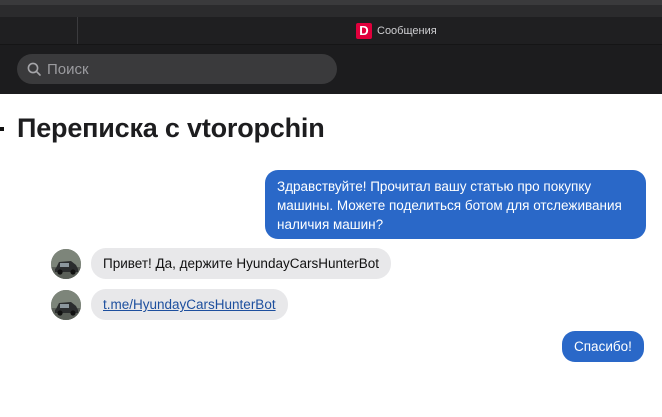 Image resolution: width=662 pixels, height=417 pixels. I want to click on app-tab: D Сообщения, so click(396, 31).